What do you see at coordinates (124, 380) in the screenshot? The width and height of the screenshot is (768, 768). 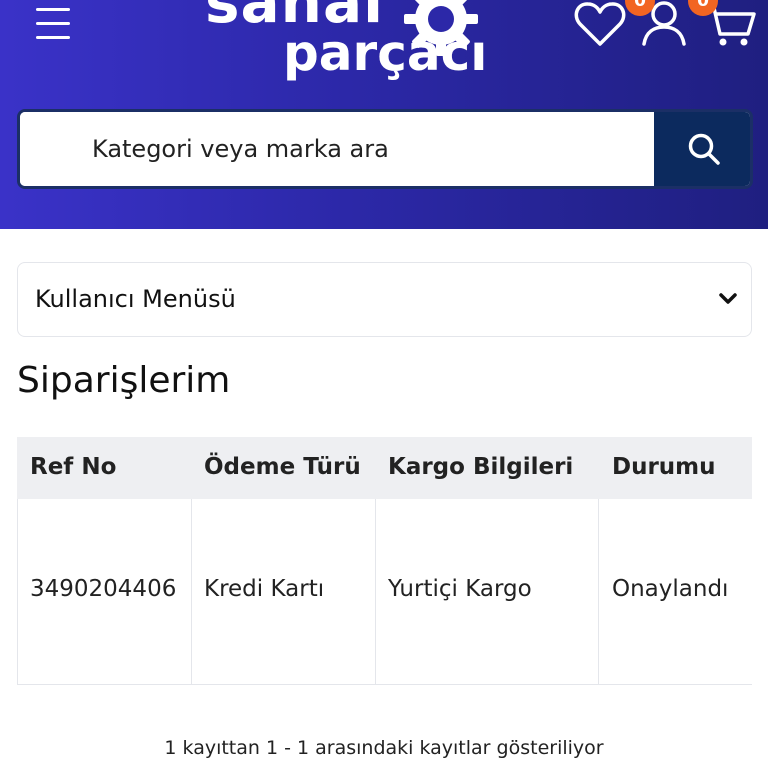 I see `page-title: Siparişlerim` at bounding box center [124, 380].